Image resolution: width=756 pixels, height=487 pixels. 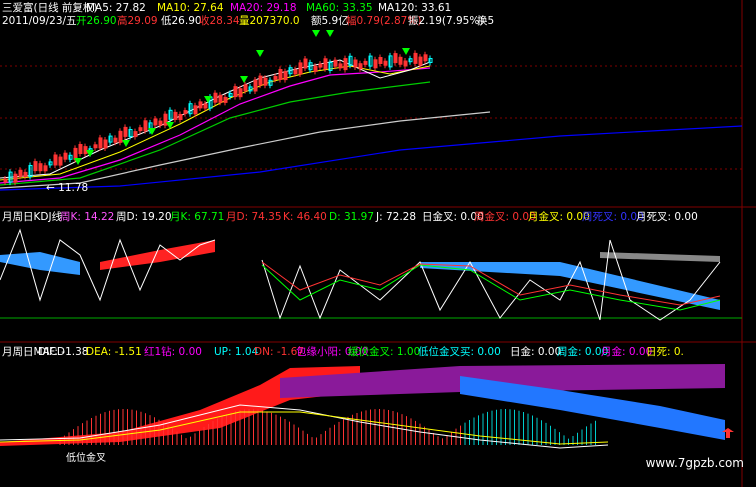 What do you see at coordinates (87, 217) in the screenshot?
I see `kdj-legend-item-0: 周K: 14.22` at bounding box center [87, 217].